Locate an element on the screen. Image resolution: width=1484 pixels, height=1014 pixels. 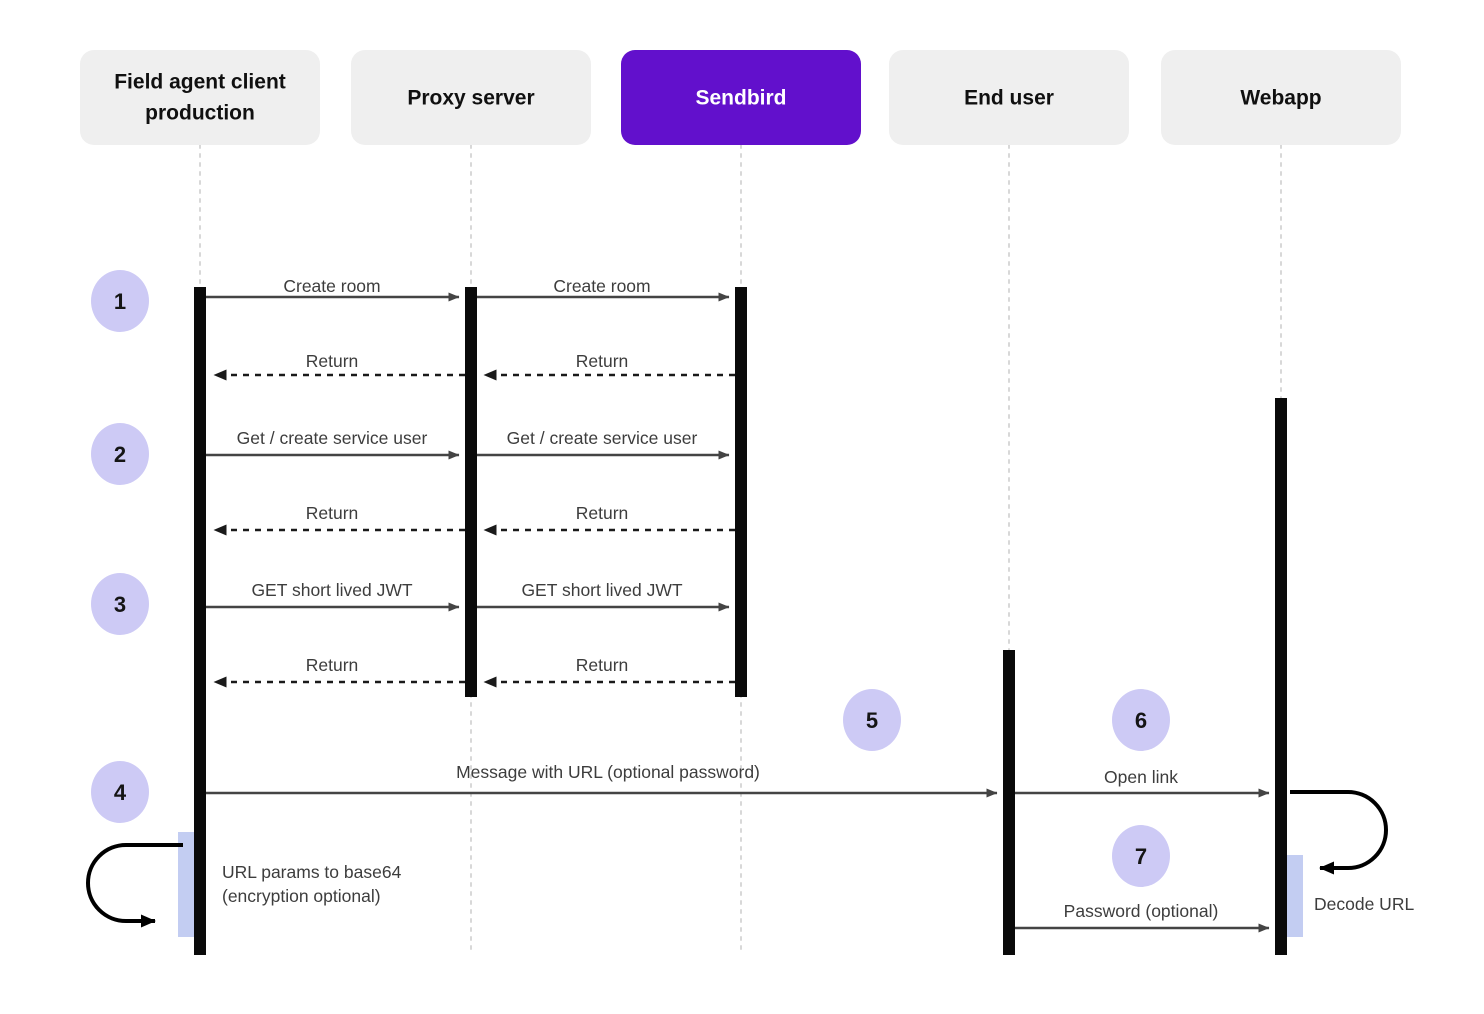
participant-label-sendbird: Sendbird is located at coordinates (740, 98).